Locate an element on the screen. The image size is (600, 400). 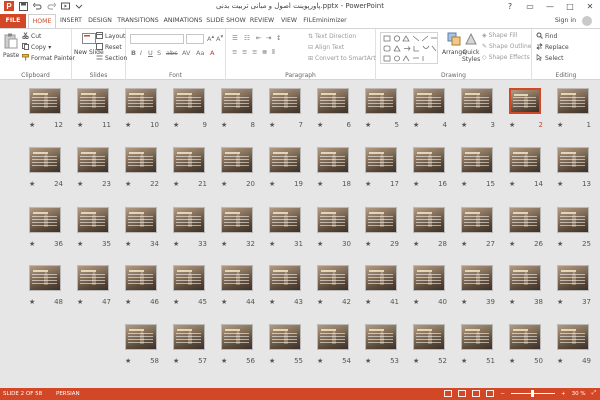
tab-slide-show: SLIDE SHOW is located at coordinates (226, 21).